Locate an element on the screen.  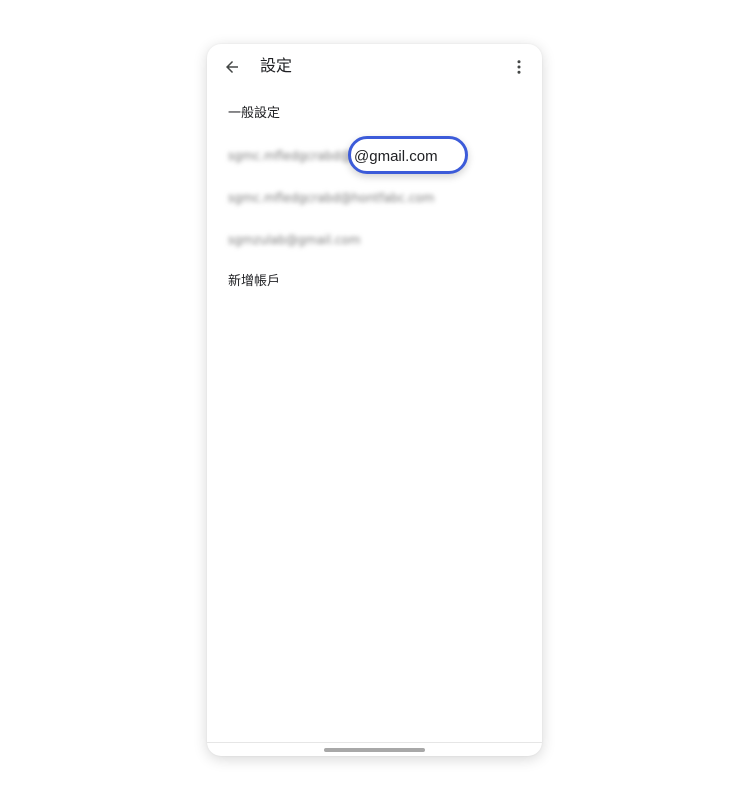
app-bar: 設定 is located at coordinates (374, 66).